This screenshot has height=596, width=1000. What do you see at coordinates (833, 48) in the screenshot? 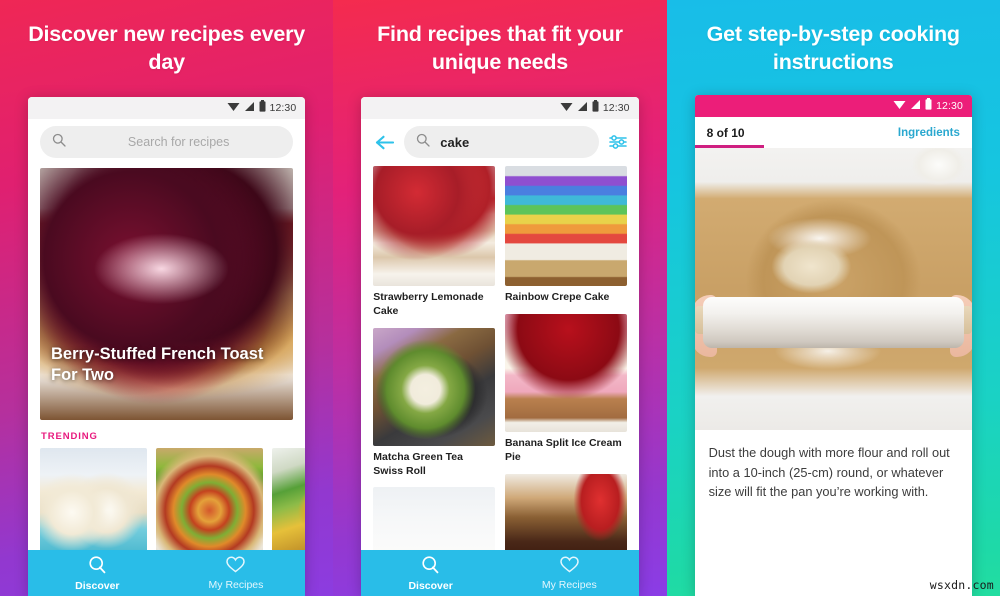
I see `panel-headline: Get step-by-step cooking instructions` at bounding box center [833, 48].